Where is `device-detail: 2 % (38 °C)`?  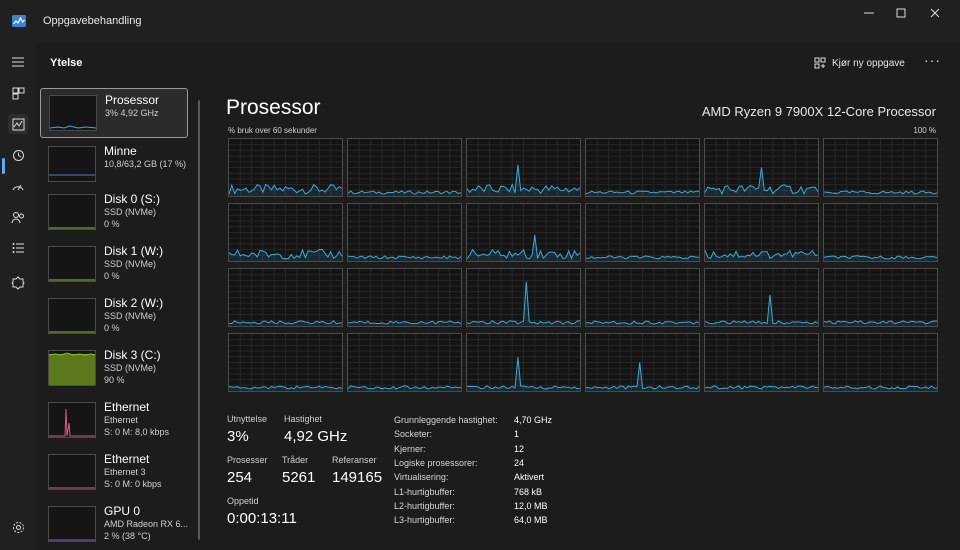 device-detail: 2 % (38 °C) is located at coordinates (127, 536).